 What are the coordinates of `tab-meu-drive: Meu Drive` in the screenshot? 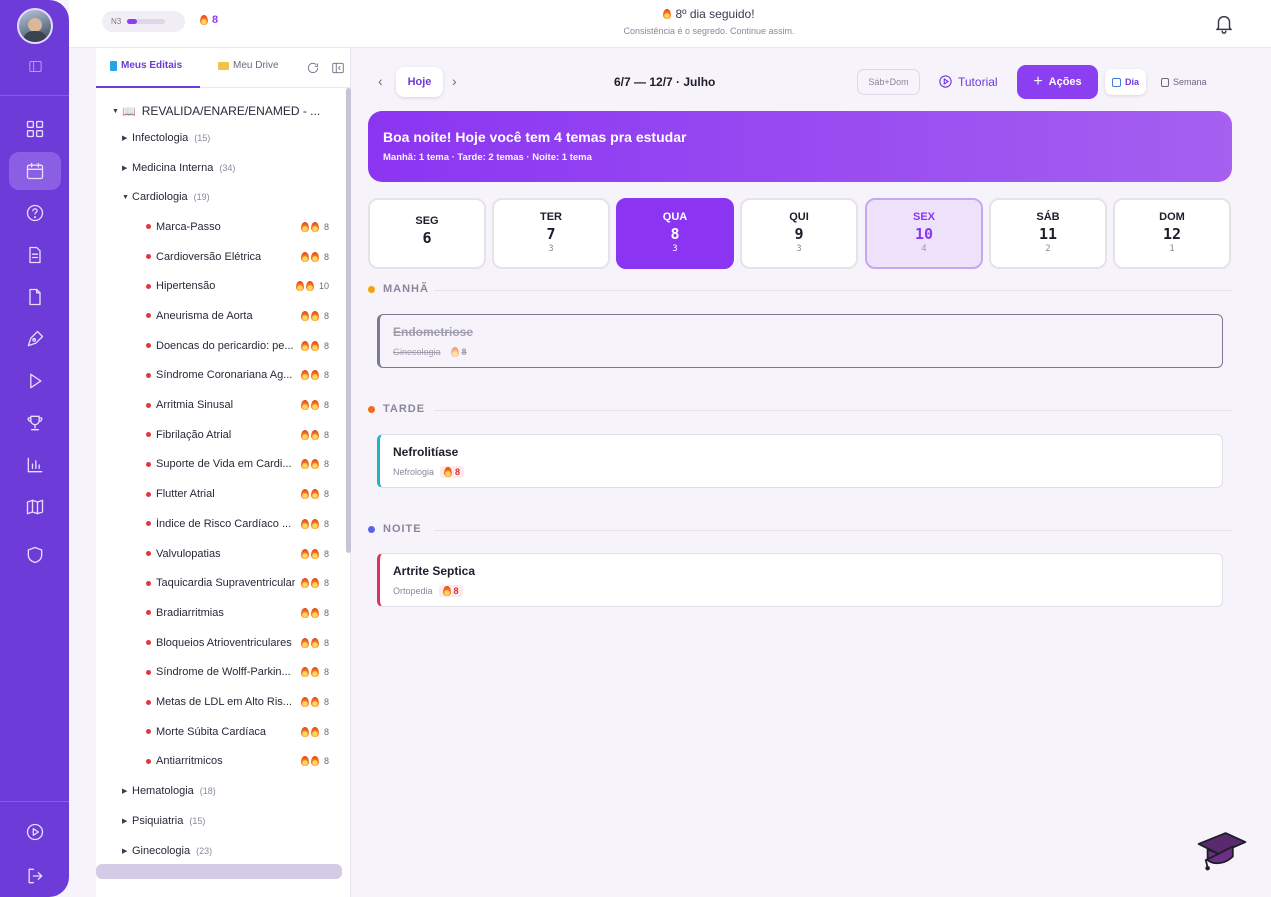 It's located at (248, 65).